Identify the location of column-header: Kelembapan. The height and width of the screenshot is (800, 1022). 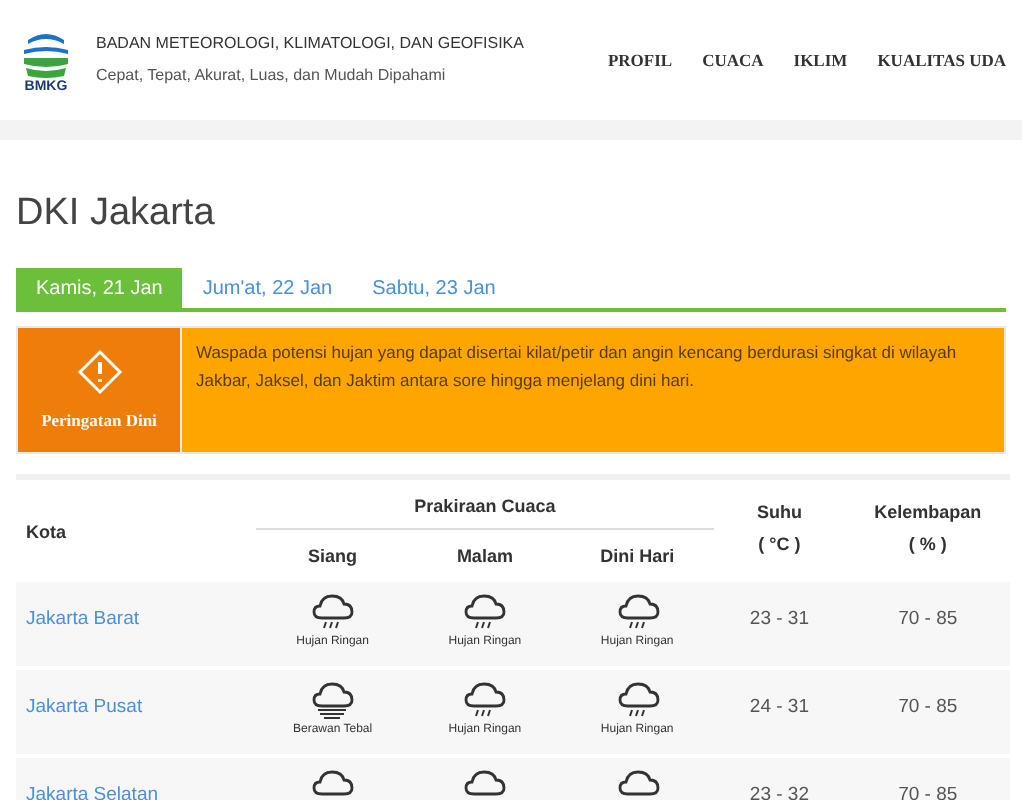
(928, 512).